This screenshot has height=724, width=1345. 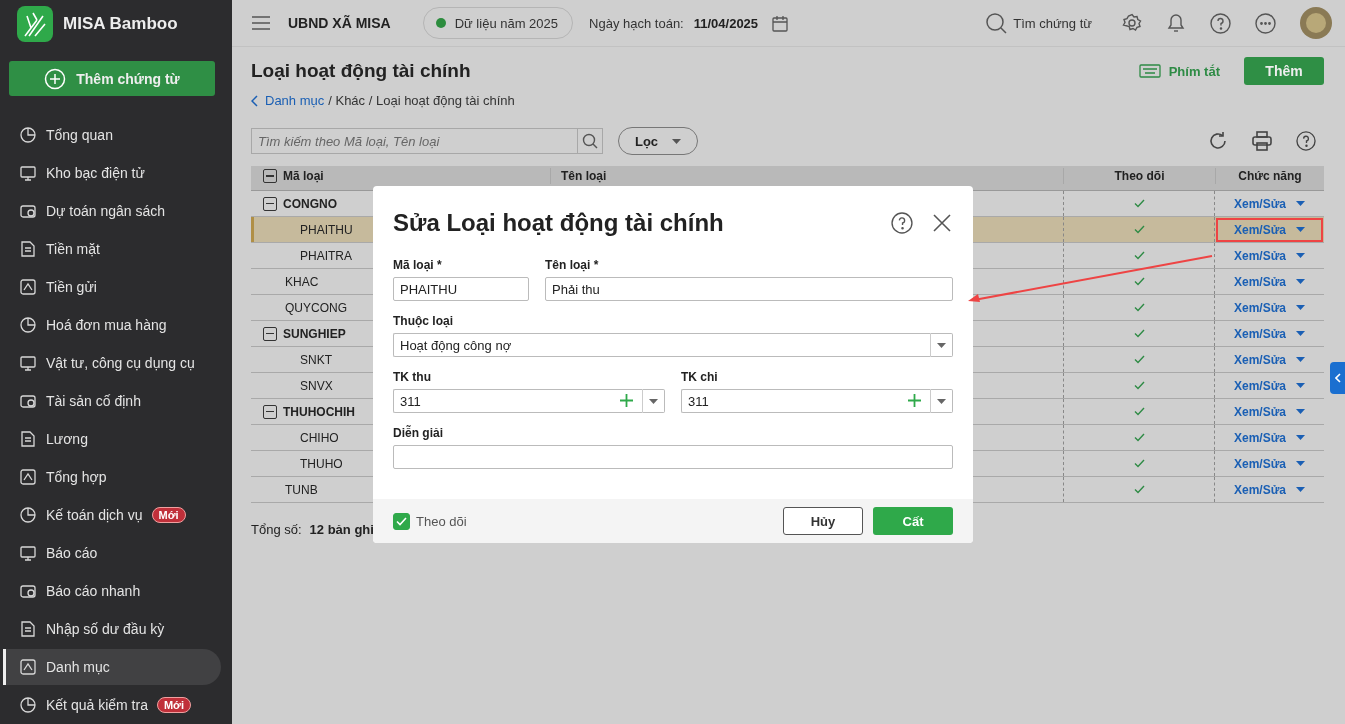 I want to click on field-label: TK thu, so click(x=412, y=377).